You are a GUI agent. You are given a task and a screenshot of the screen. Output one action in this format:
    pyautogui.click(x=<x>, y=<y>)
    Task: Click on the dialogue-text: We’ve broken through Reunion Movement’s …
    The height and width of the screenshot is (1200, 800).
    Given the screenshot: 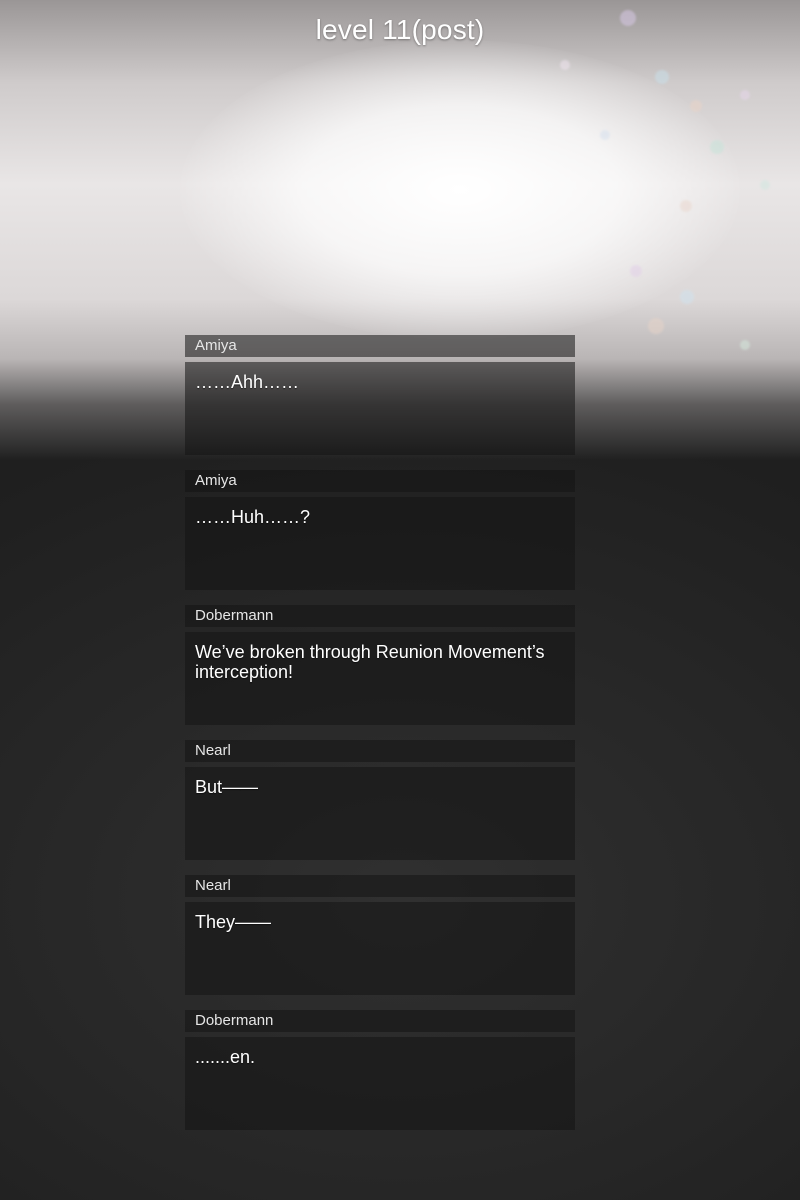 What is the action you would take?
    pyautogui.click(x=380, y=678)
    